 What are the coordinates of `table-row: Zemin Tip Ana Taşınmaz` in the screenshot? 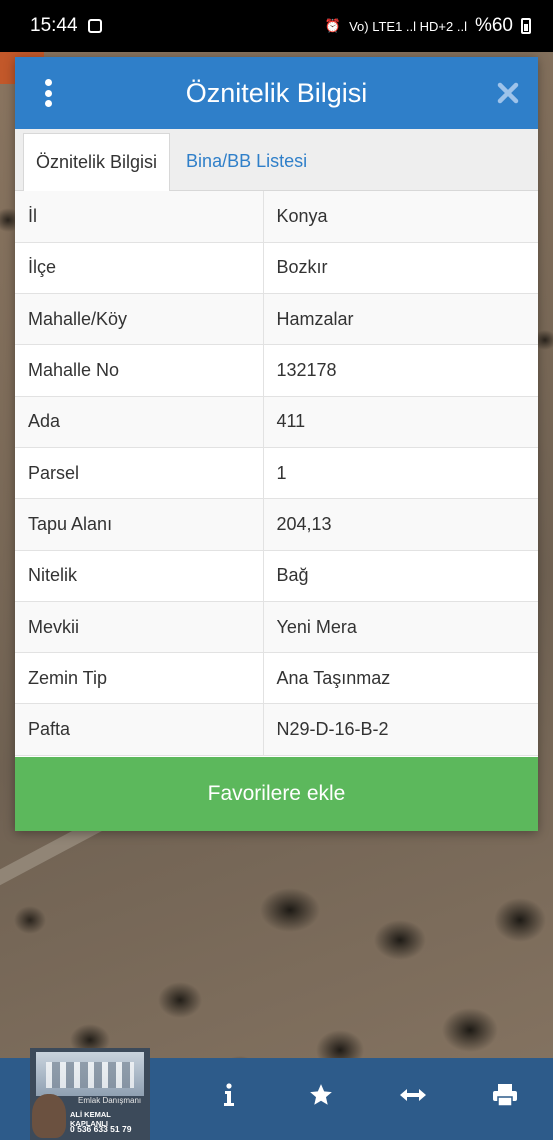 It's located at (276, 678).